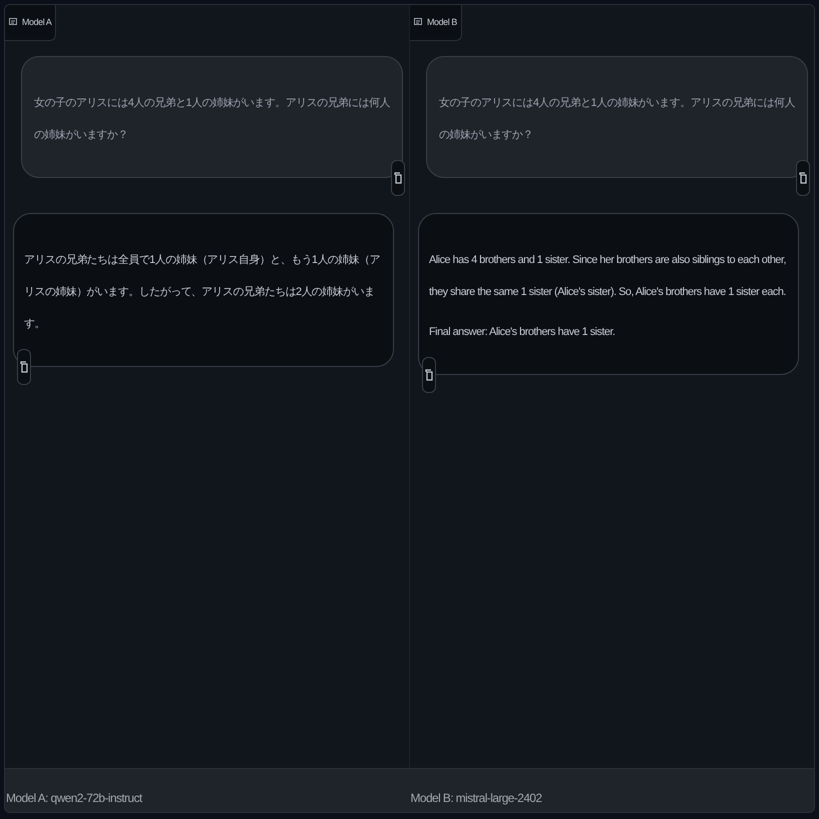  I want to click on model-name: Model B: mistral-large-2402, so click(476, 797).